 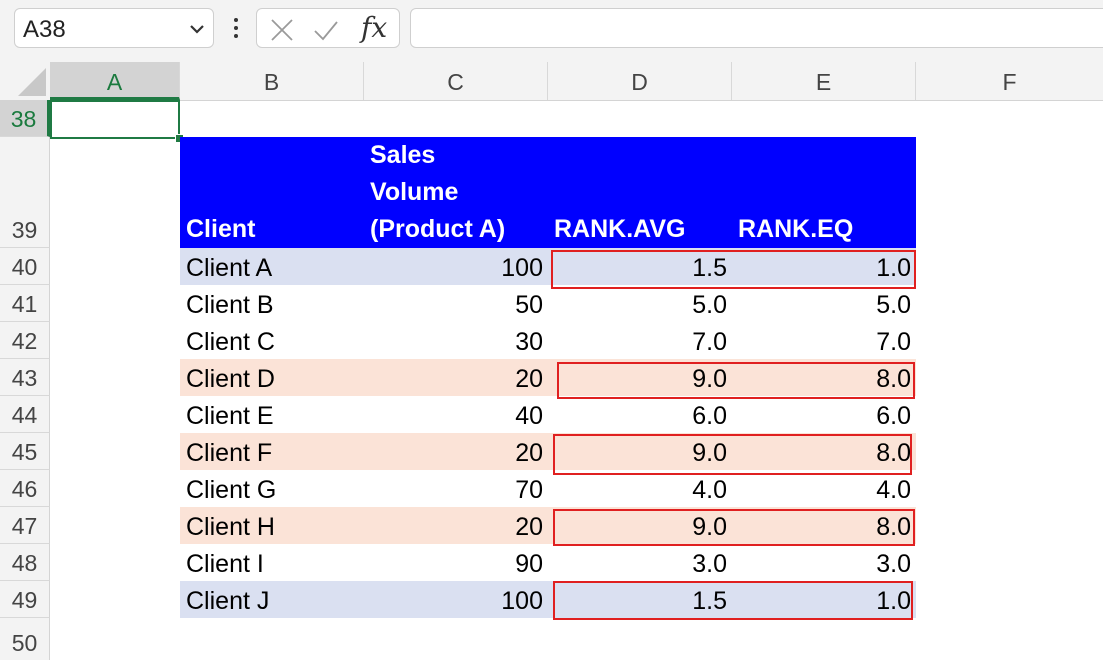 What do you see at coordinates (640, 192) in the screenshot?
I see `header-rank-avg: RANK.AVG` at bounding box center [640, 192].